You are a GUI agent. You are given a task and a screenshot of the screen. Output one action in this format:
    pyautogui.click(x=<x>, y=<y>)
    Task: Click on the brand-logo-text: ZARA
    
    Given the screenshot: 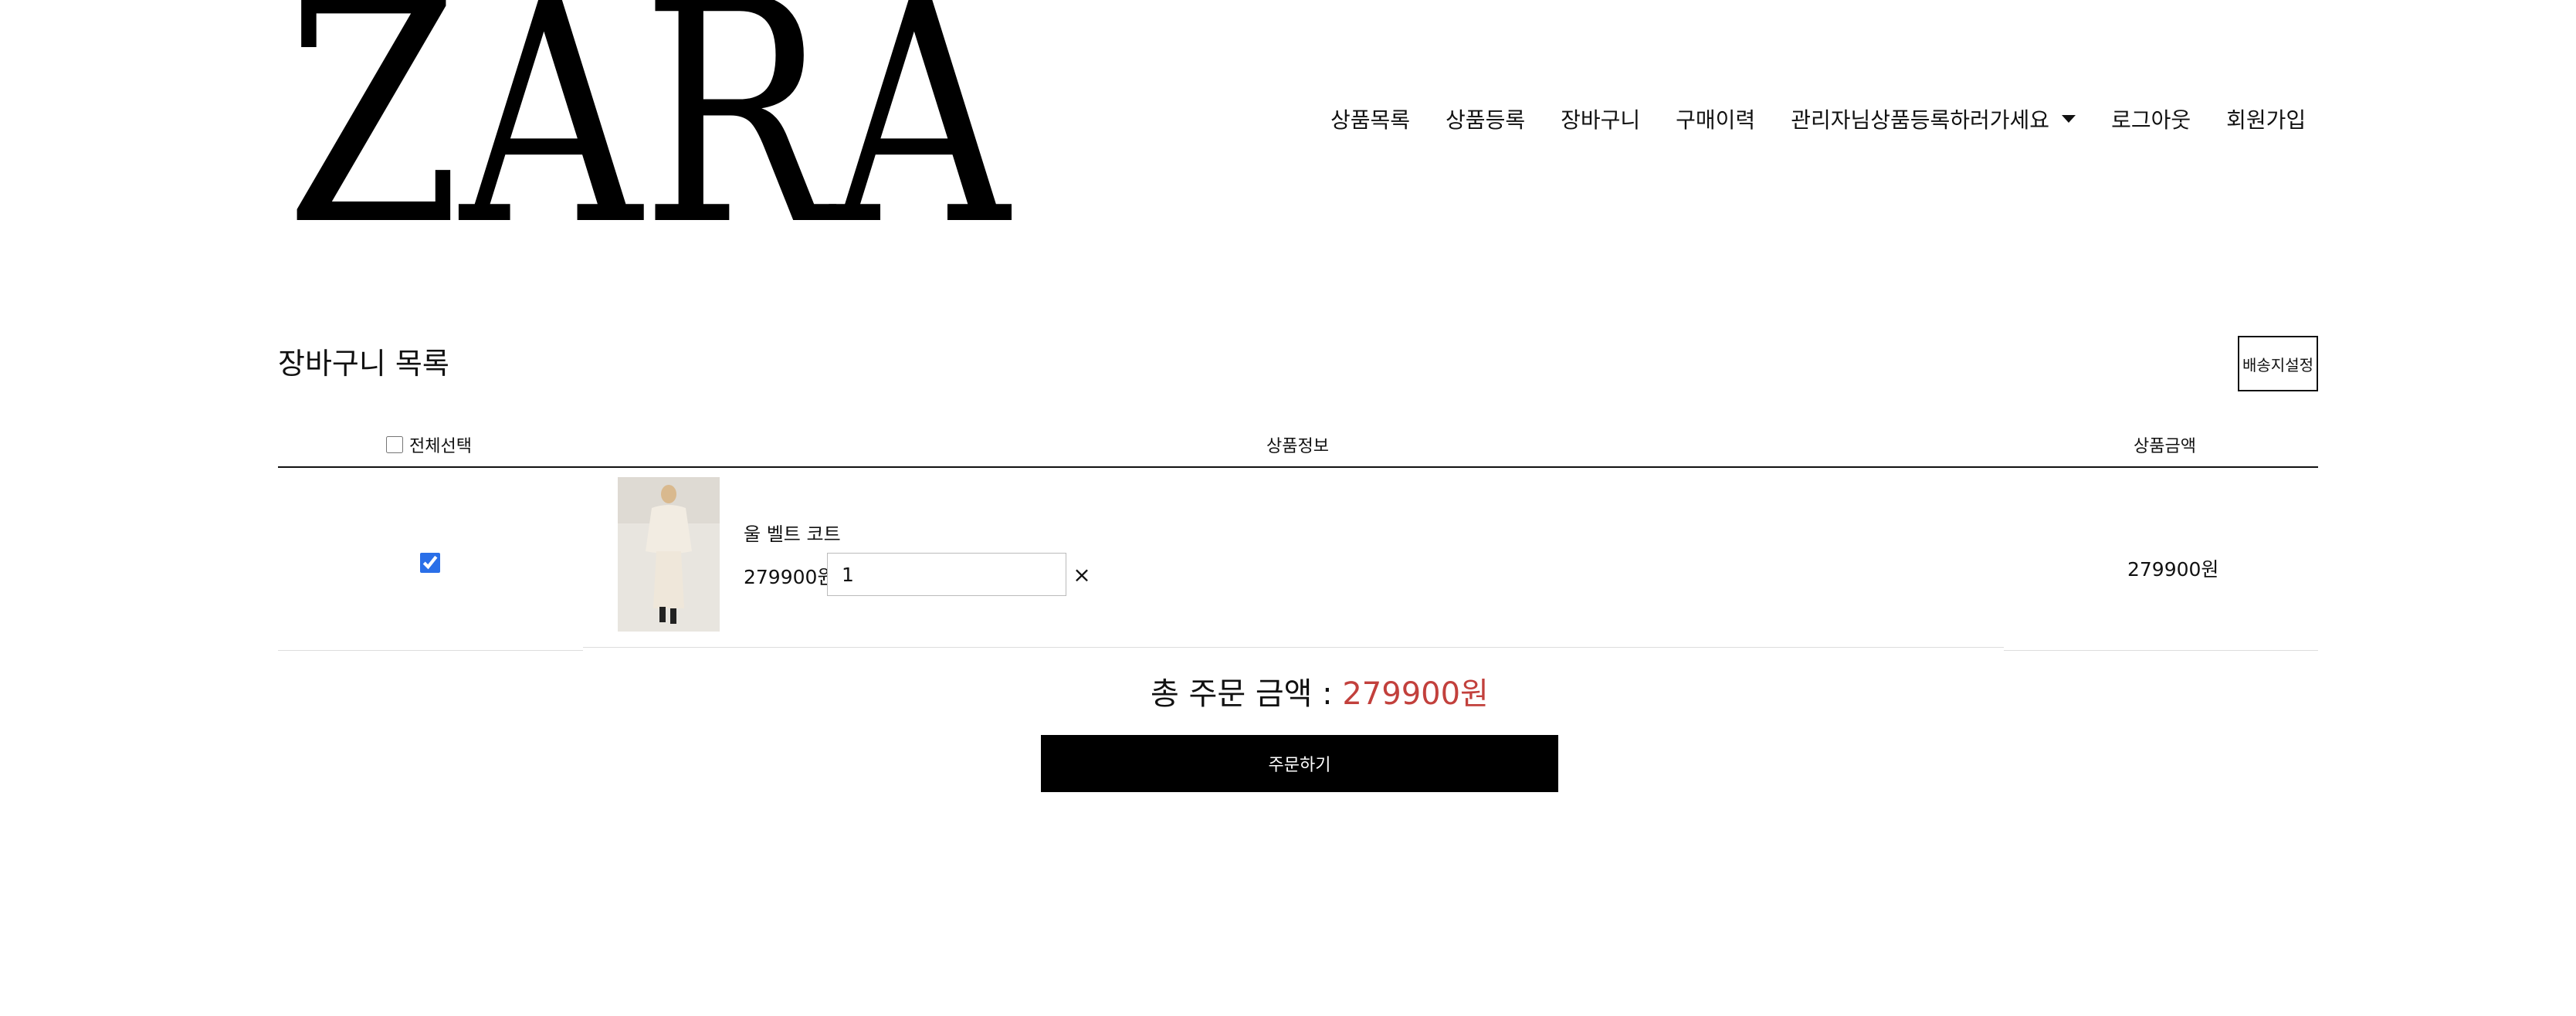 What is the action you would take?
    pyautogui.click(x=649, y=112)
    